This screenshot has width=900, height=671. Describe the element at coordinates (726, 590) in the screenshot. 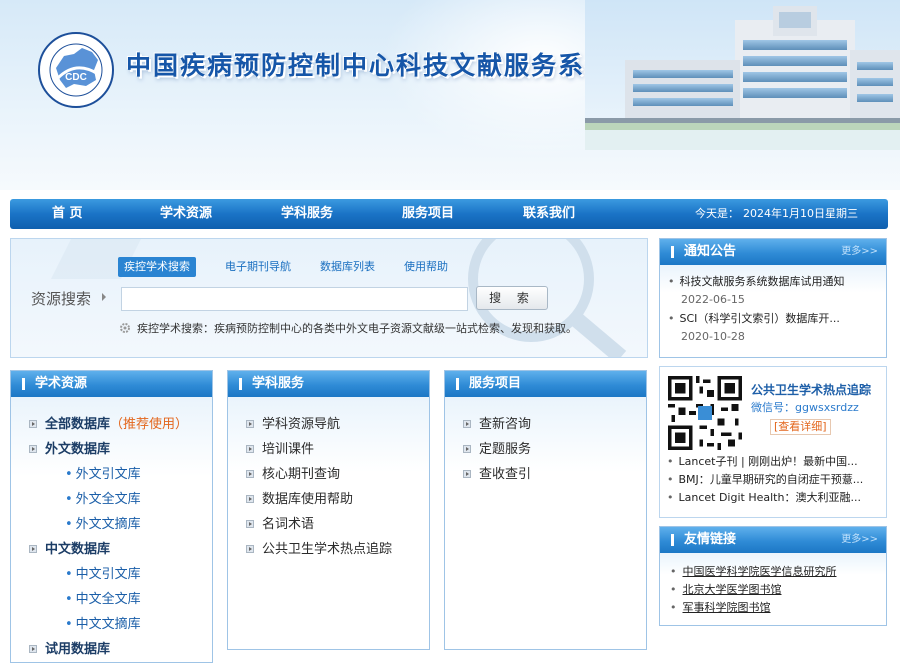

I see `friendly-link: • 北京大学医学图书馆` at that location.